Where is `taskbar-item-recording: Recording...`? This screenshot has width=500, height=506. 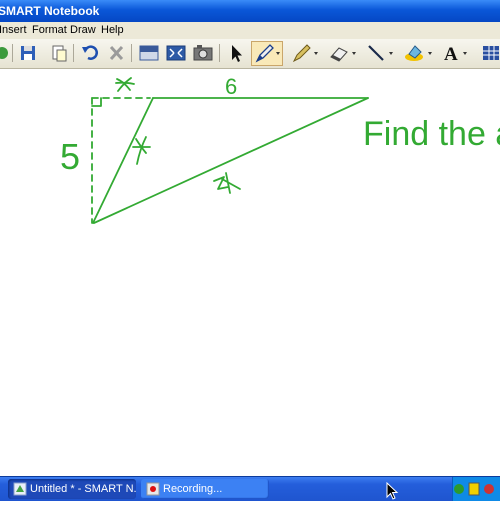 taskbar-item-recording: Recording... is located at coordinates (205, 489).